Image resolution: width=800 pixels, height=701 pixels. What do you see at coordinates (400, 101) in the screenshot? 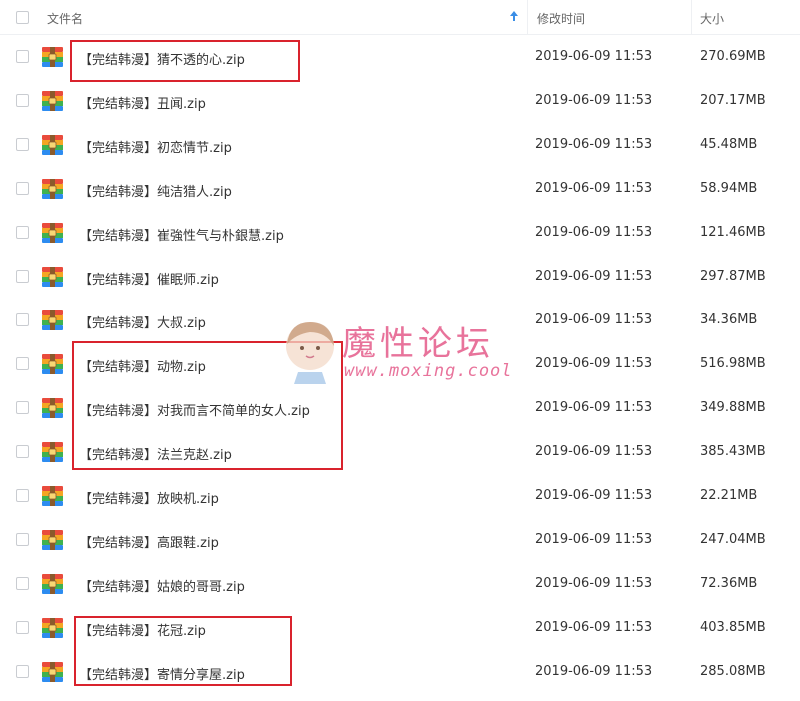
I see `file-row: 【完结韩漫】丑闻.zip 2019-06-09 11:53 207.17MB` at bounding box center [400, 101].